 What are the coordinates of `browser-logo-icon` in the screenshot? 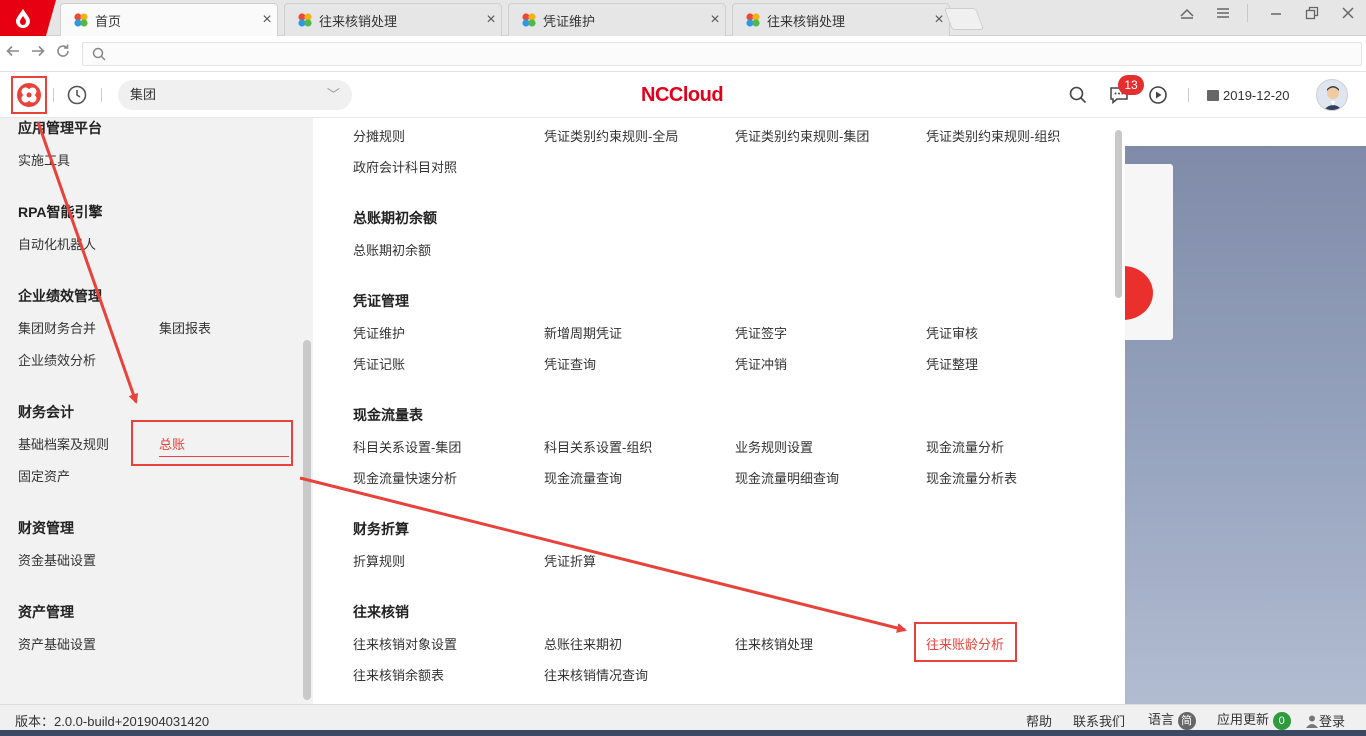 It's located at (28, 18).